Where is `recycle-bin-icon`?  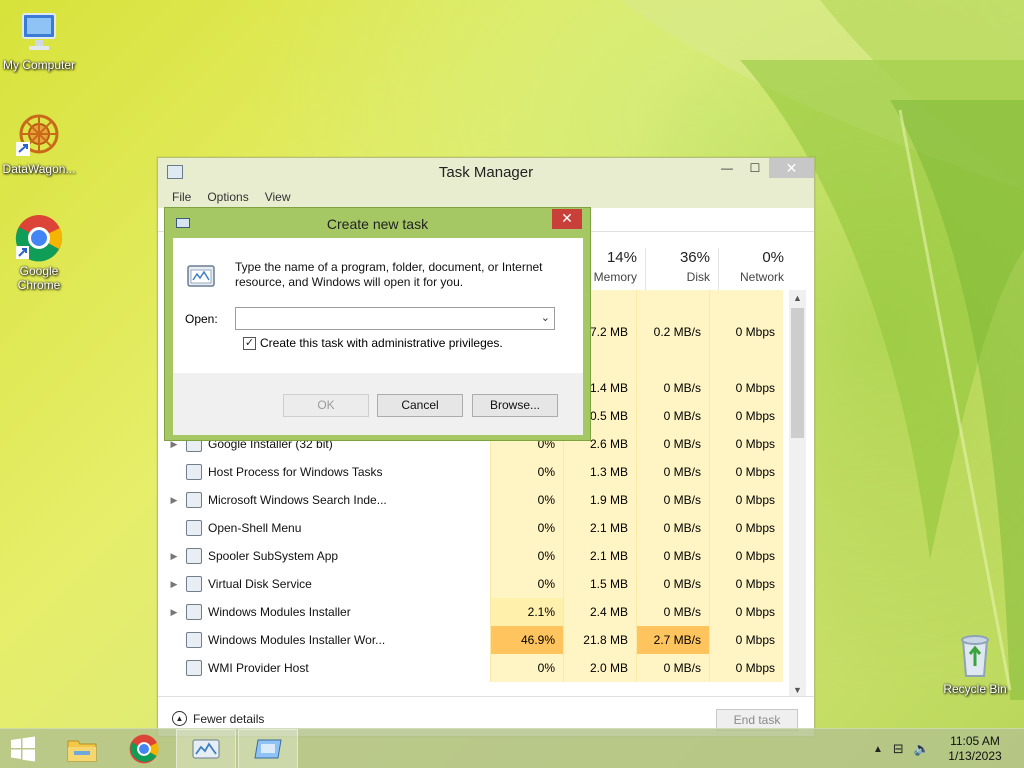 recycle-bin-icon is located at coordinates (975, 656).